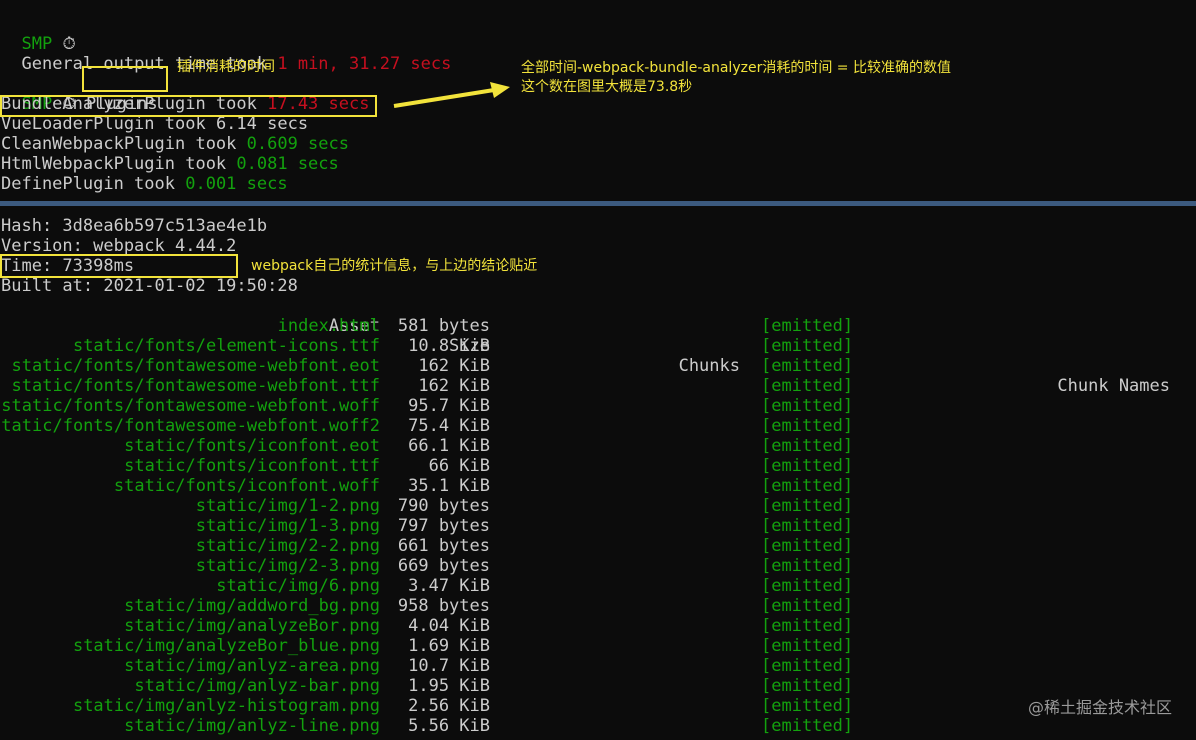 The image size is (1196, 740). I want to click on asset-cell: static/img/anlyz-line.png, so click(252, 726).